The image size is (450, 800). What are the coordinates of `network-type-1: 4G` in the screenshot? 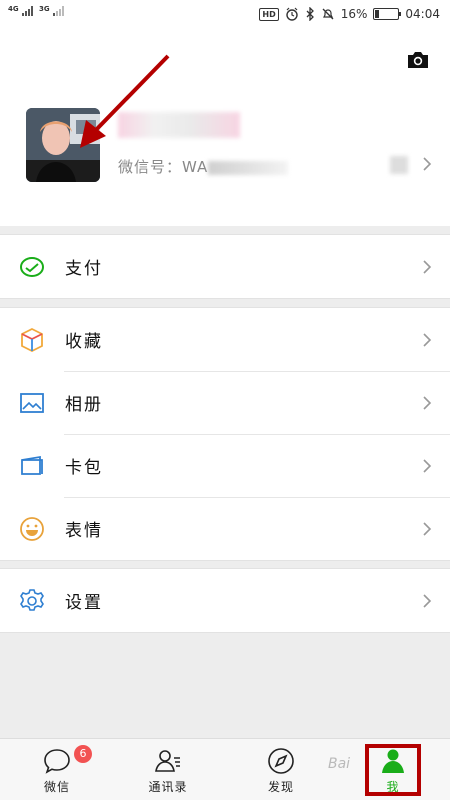 It's located at (13, 9).